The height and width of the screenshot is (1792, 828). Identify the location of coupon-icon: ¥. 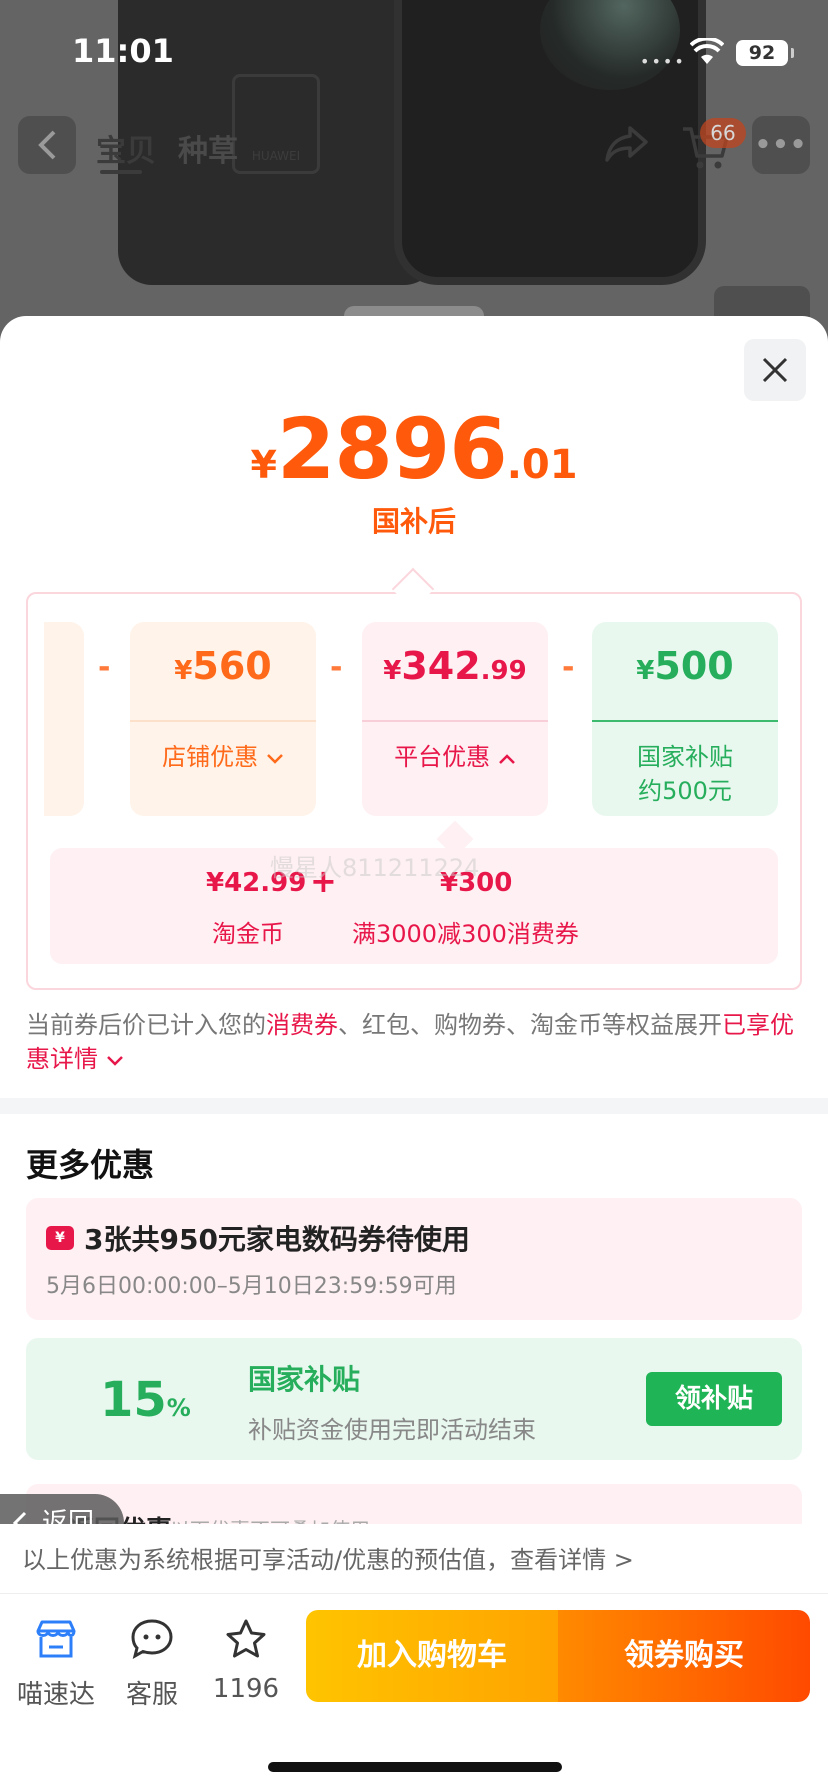
(60, 1238).